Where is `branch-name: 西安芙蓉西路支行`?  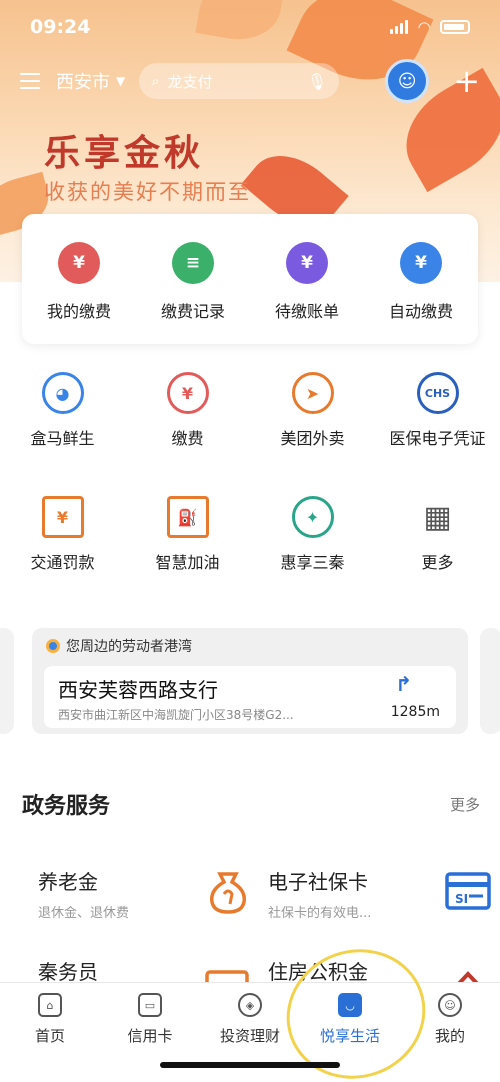 branch-name: 西安芙蓉西路支行 is located at coordinates (138, 690).